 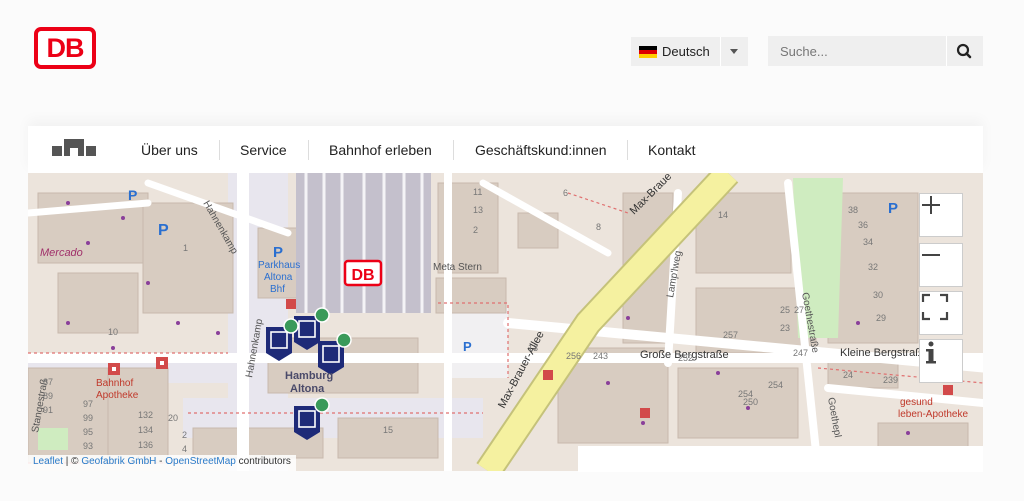 I want to click on svg-text: 89, so click(x=48, y=396).